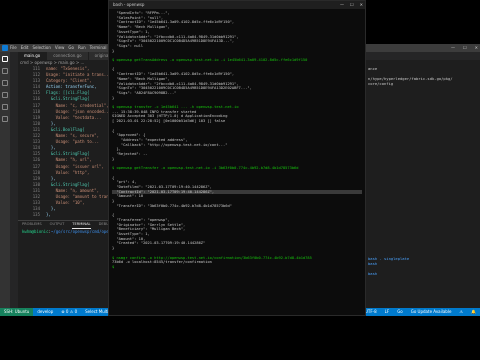 This screenshot has width=480, height=360. Describe the element at coordinates (240, 338) in the screenshot. I see `letterbox-bottom` at that location.